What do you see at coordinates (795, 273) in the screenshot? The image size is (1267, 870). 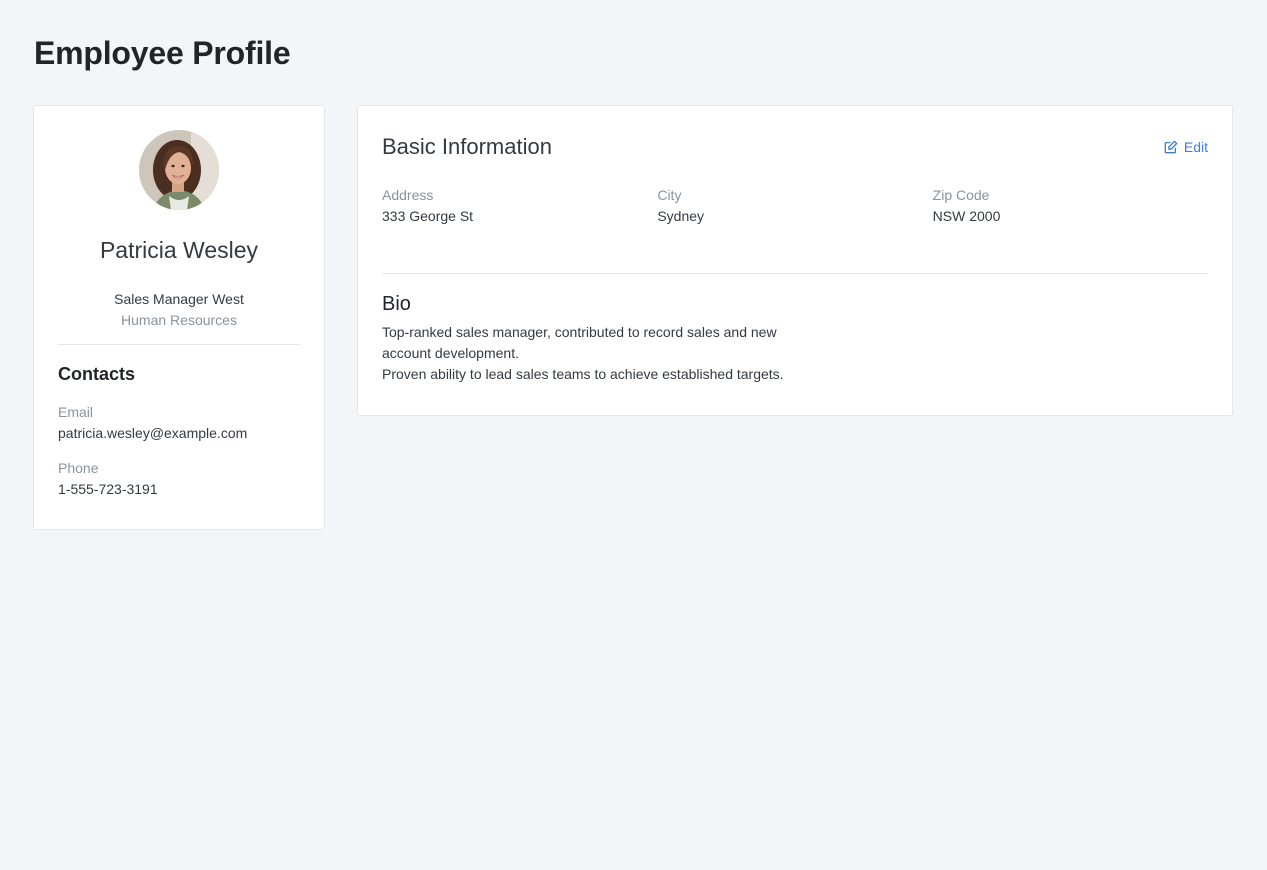 I see `info-divider` at bounding box center [795, 273].